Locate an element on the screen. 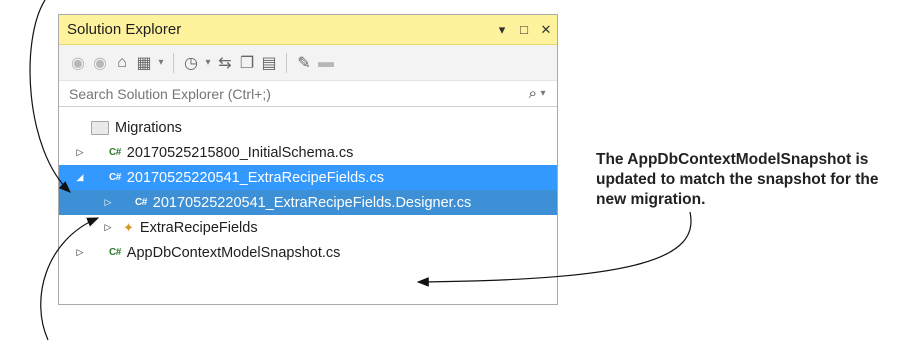 The image size is (902, 347). arrow-to-model-snapshot is located at coordinates (554, 249).